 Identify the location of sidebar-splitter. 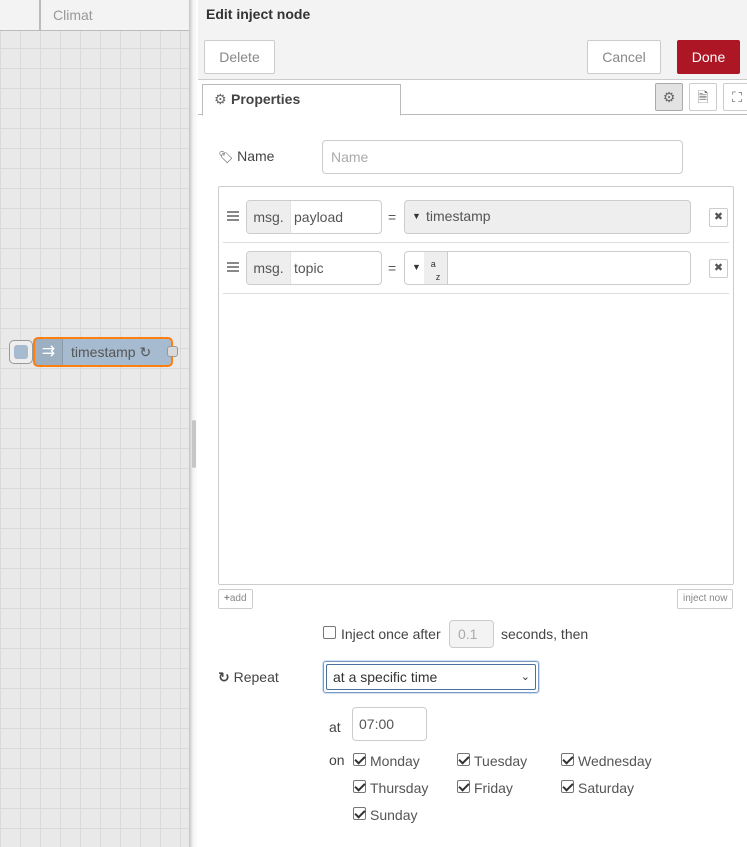
(193, 423).